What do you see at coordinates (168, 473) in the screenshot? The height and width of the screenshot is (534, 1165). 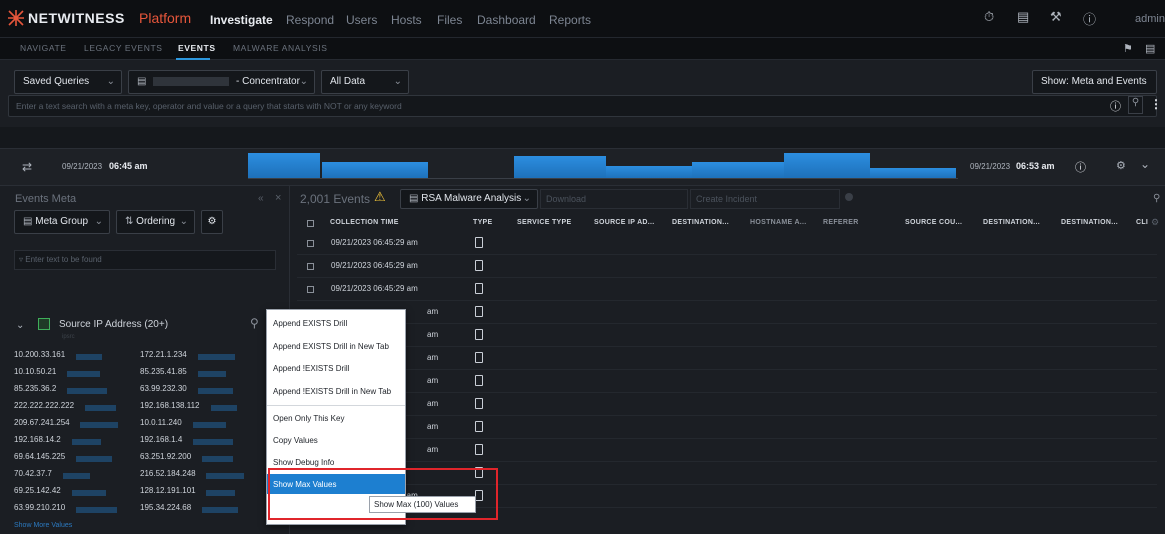 I see `meta-value-link: 216.52.184.248` at bounding box center [168, 473].